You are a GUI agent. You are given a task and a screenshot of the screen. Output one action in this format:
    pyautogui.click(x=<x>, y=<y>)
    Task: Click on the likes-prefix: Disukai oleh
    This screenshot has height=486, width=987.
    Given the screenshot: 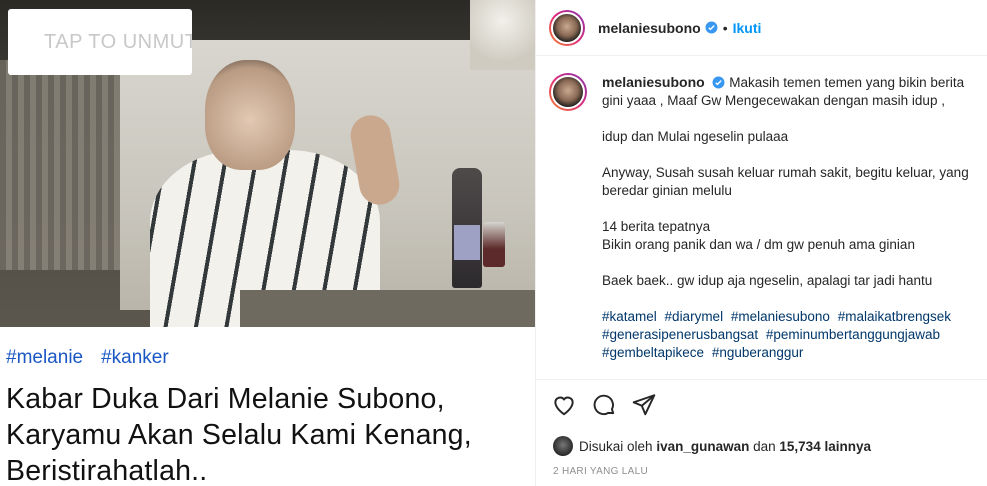 What is the action you would take?
    pyautogui.click(x=616, y=446)
    